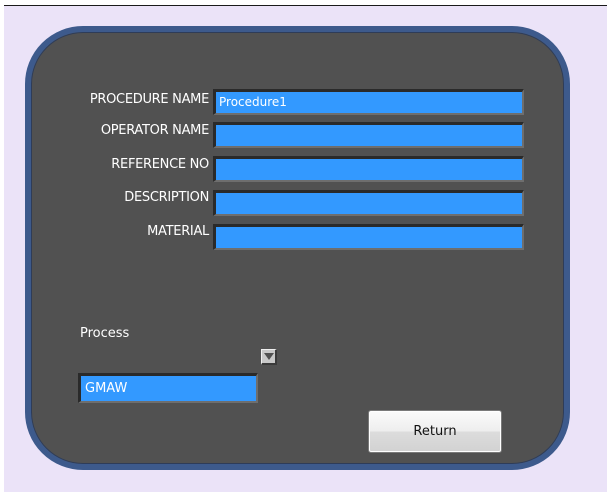  Describe the element at coordinates (368, 102) in the screenshot. I see `procedure-name-field: Procedure1` at that location.